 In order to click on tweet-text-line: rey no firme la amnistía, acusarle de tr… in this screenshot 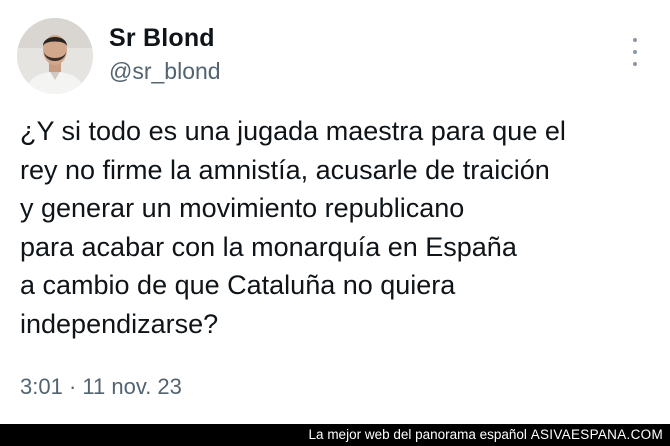, I will do `click(285, 169)`.